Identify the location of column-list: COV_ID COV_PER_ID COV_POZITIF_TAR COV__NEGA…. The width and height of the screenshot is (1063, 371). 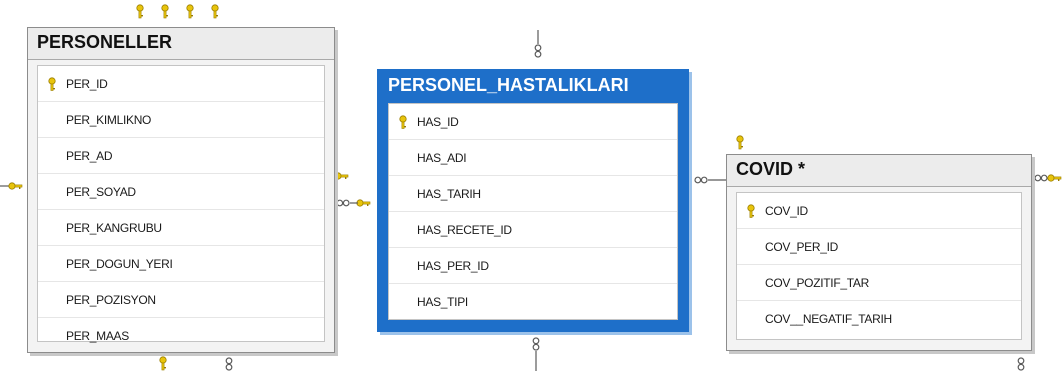
(879, 266).